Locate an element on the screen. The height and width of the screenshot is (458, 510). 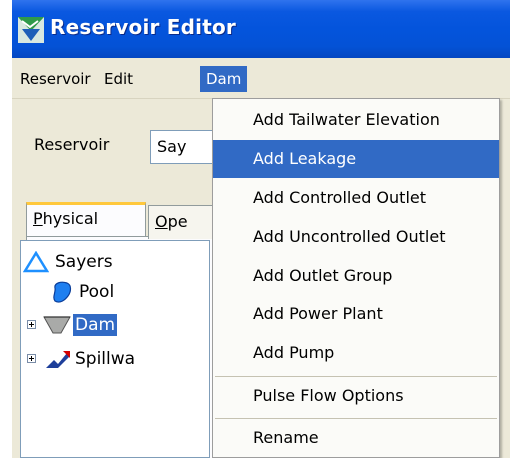
menu-item-add-pump: Add Pump is located at coordinates (356, 353).